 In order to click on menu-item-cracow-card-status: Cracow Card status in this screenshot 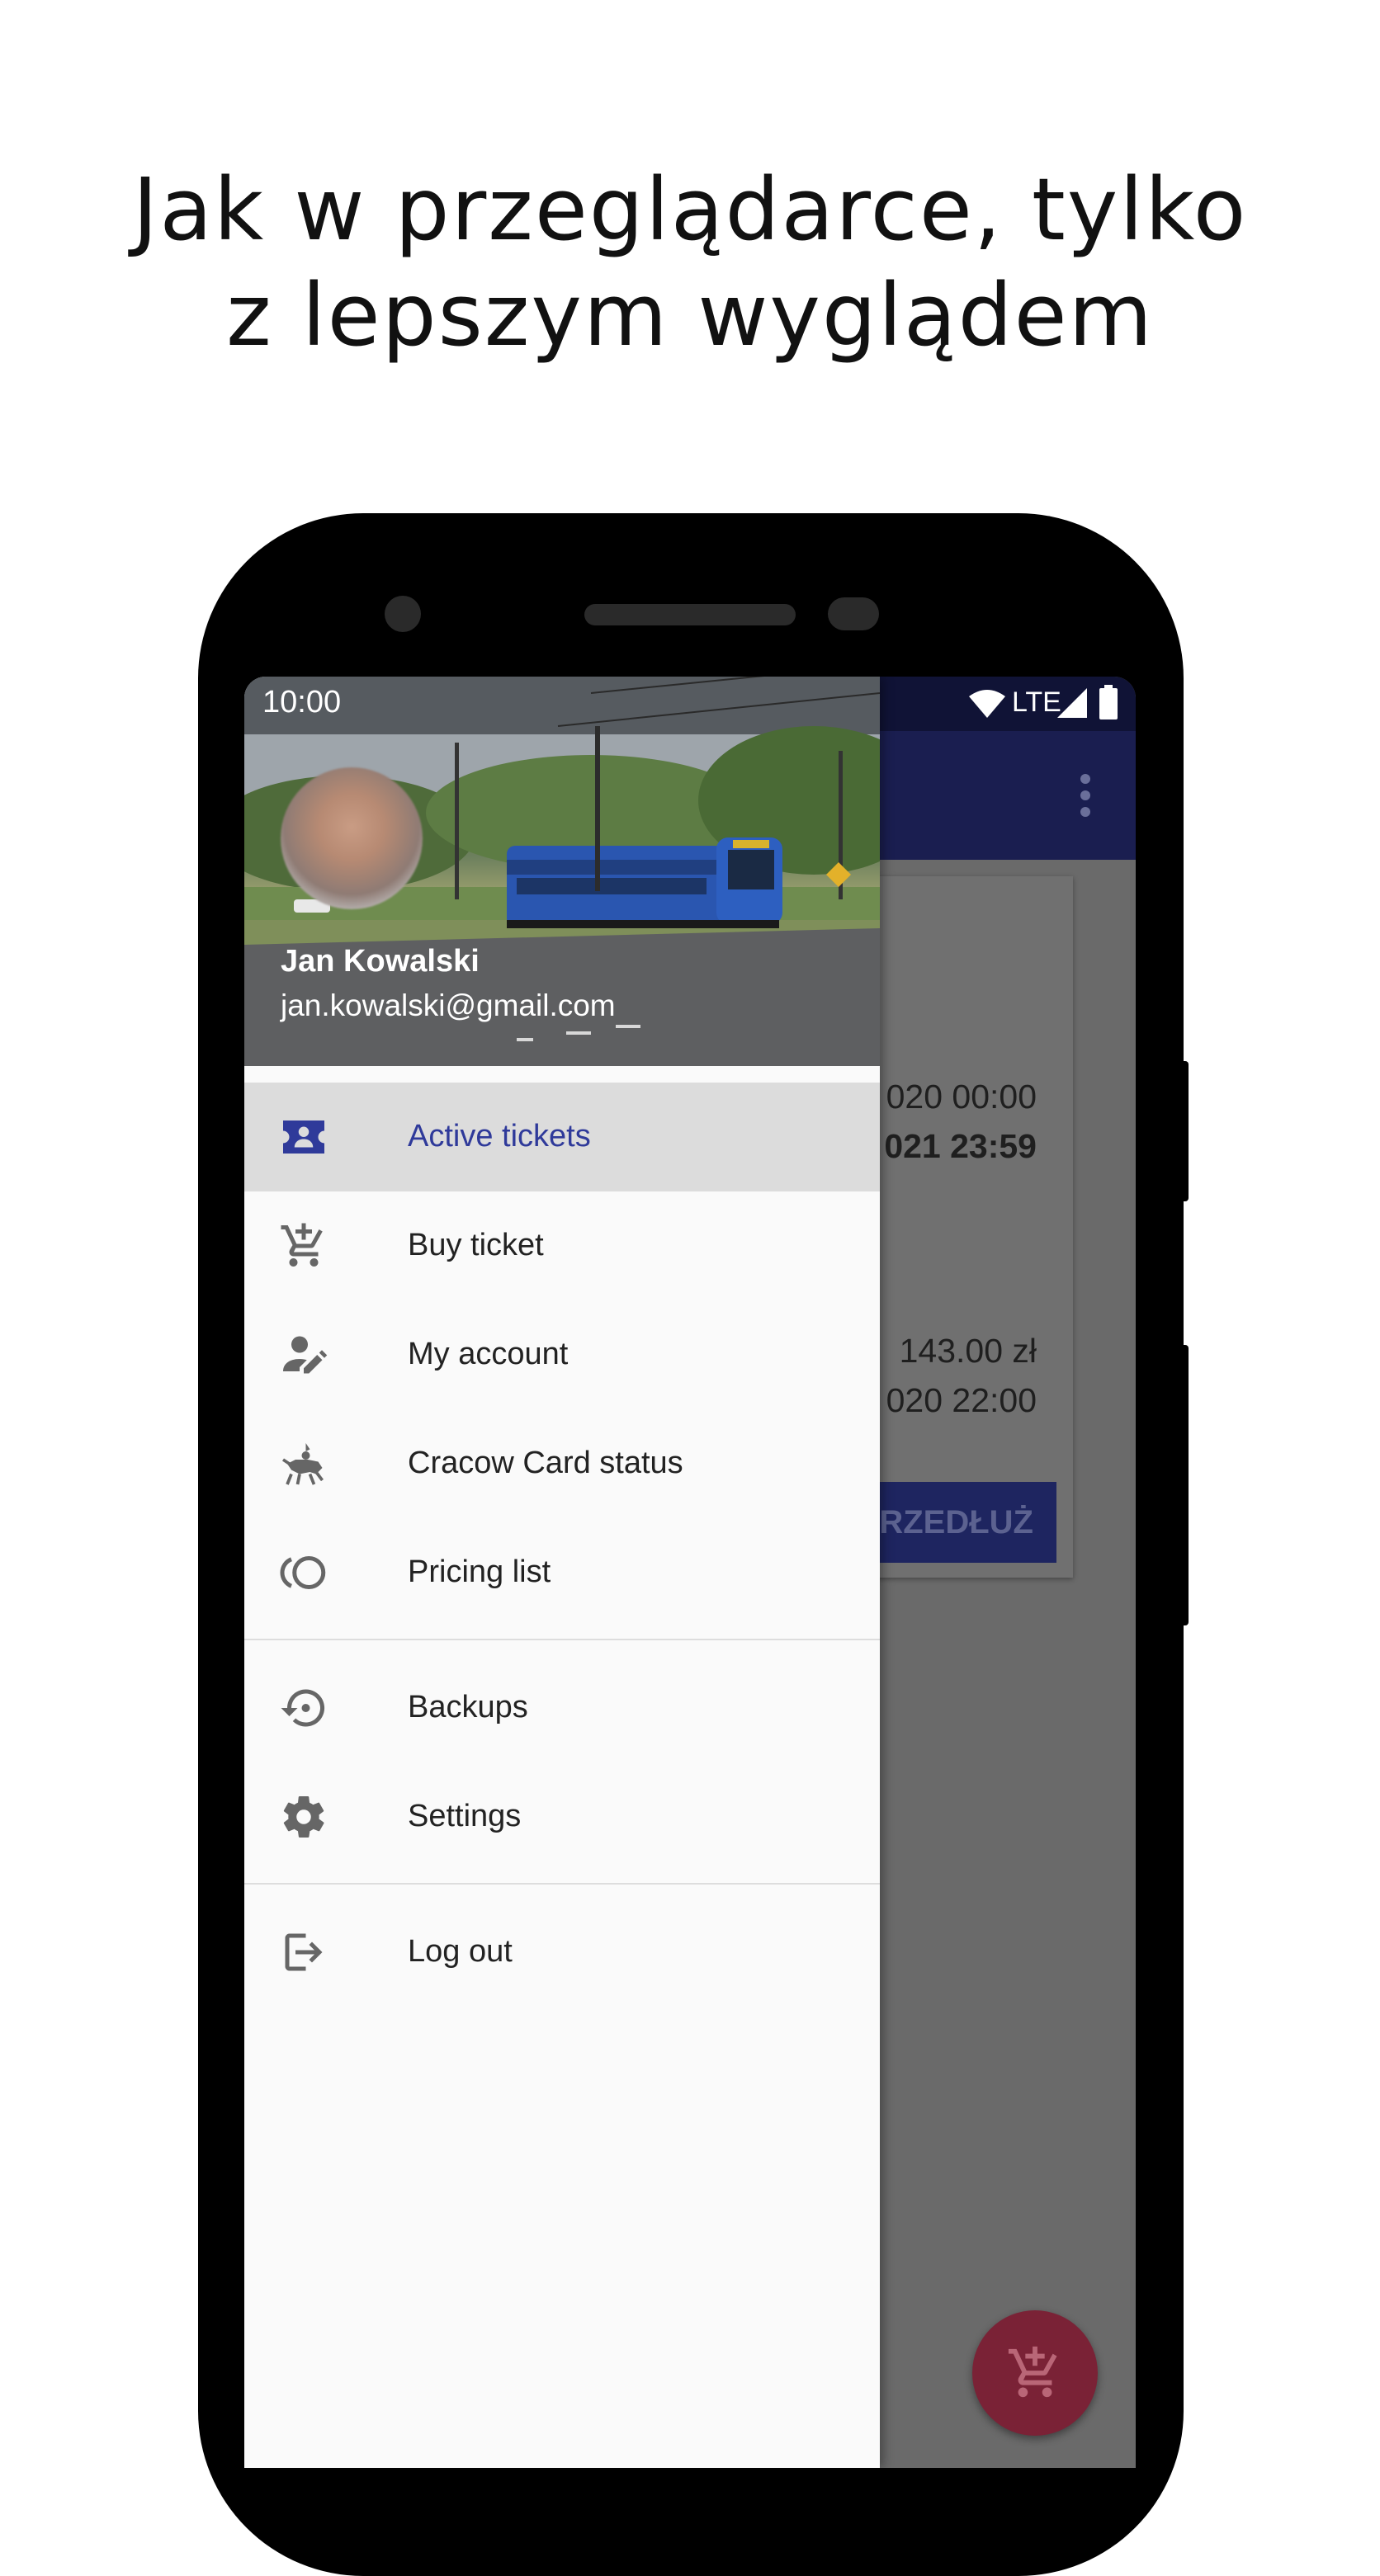, I will do `click(562, 1463)`.